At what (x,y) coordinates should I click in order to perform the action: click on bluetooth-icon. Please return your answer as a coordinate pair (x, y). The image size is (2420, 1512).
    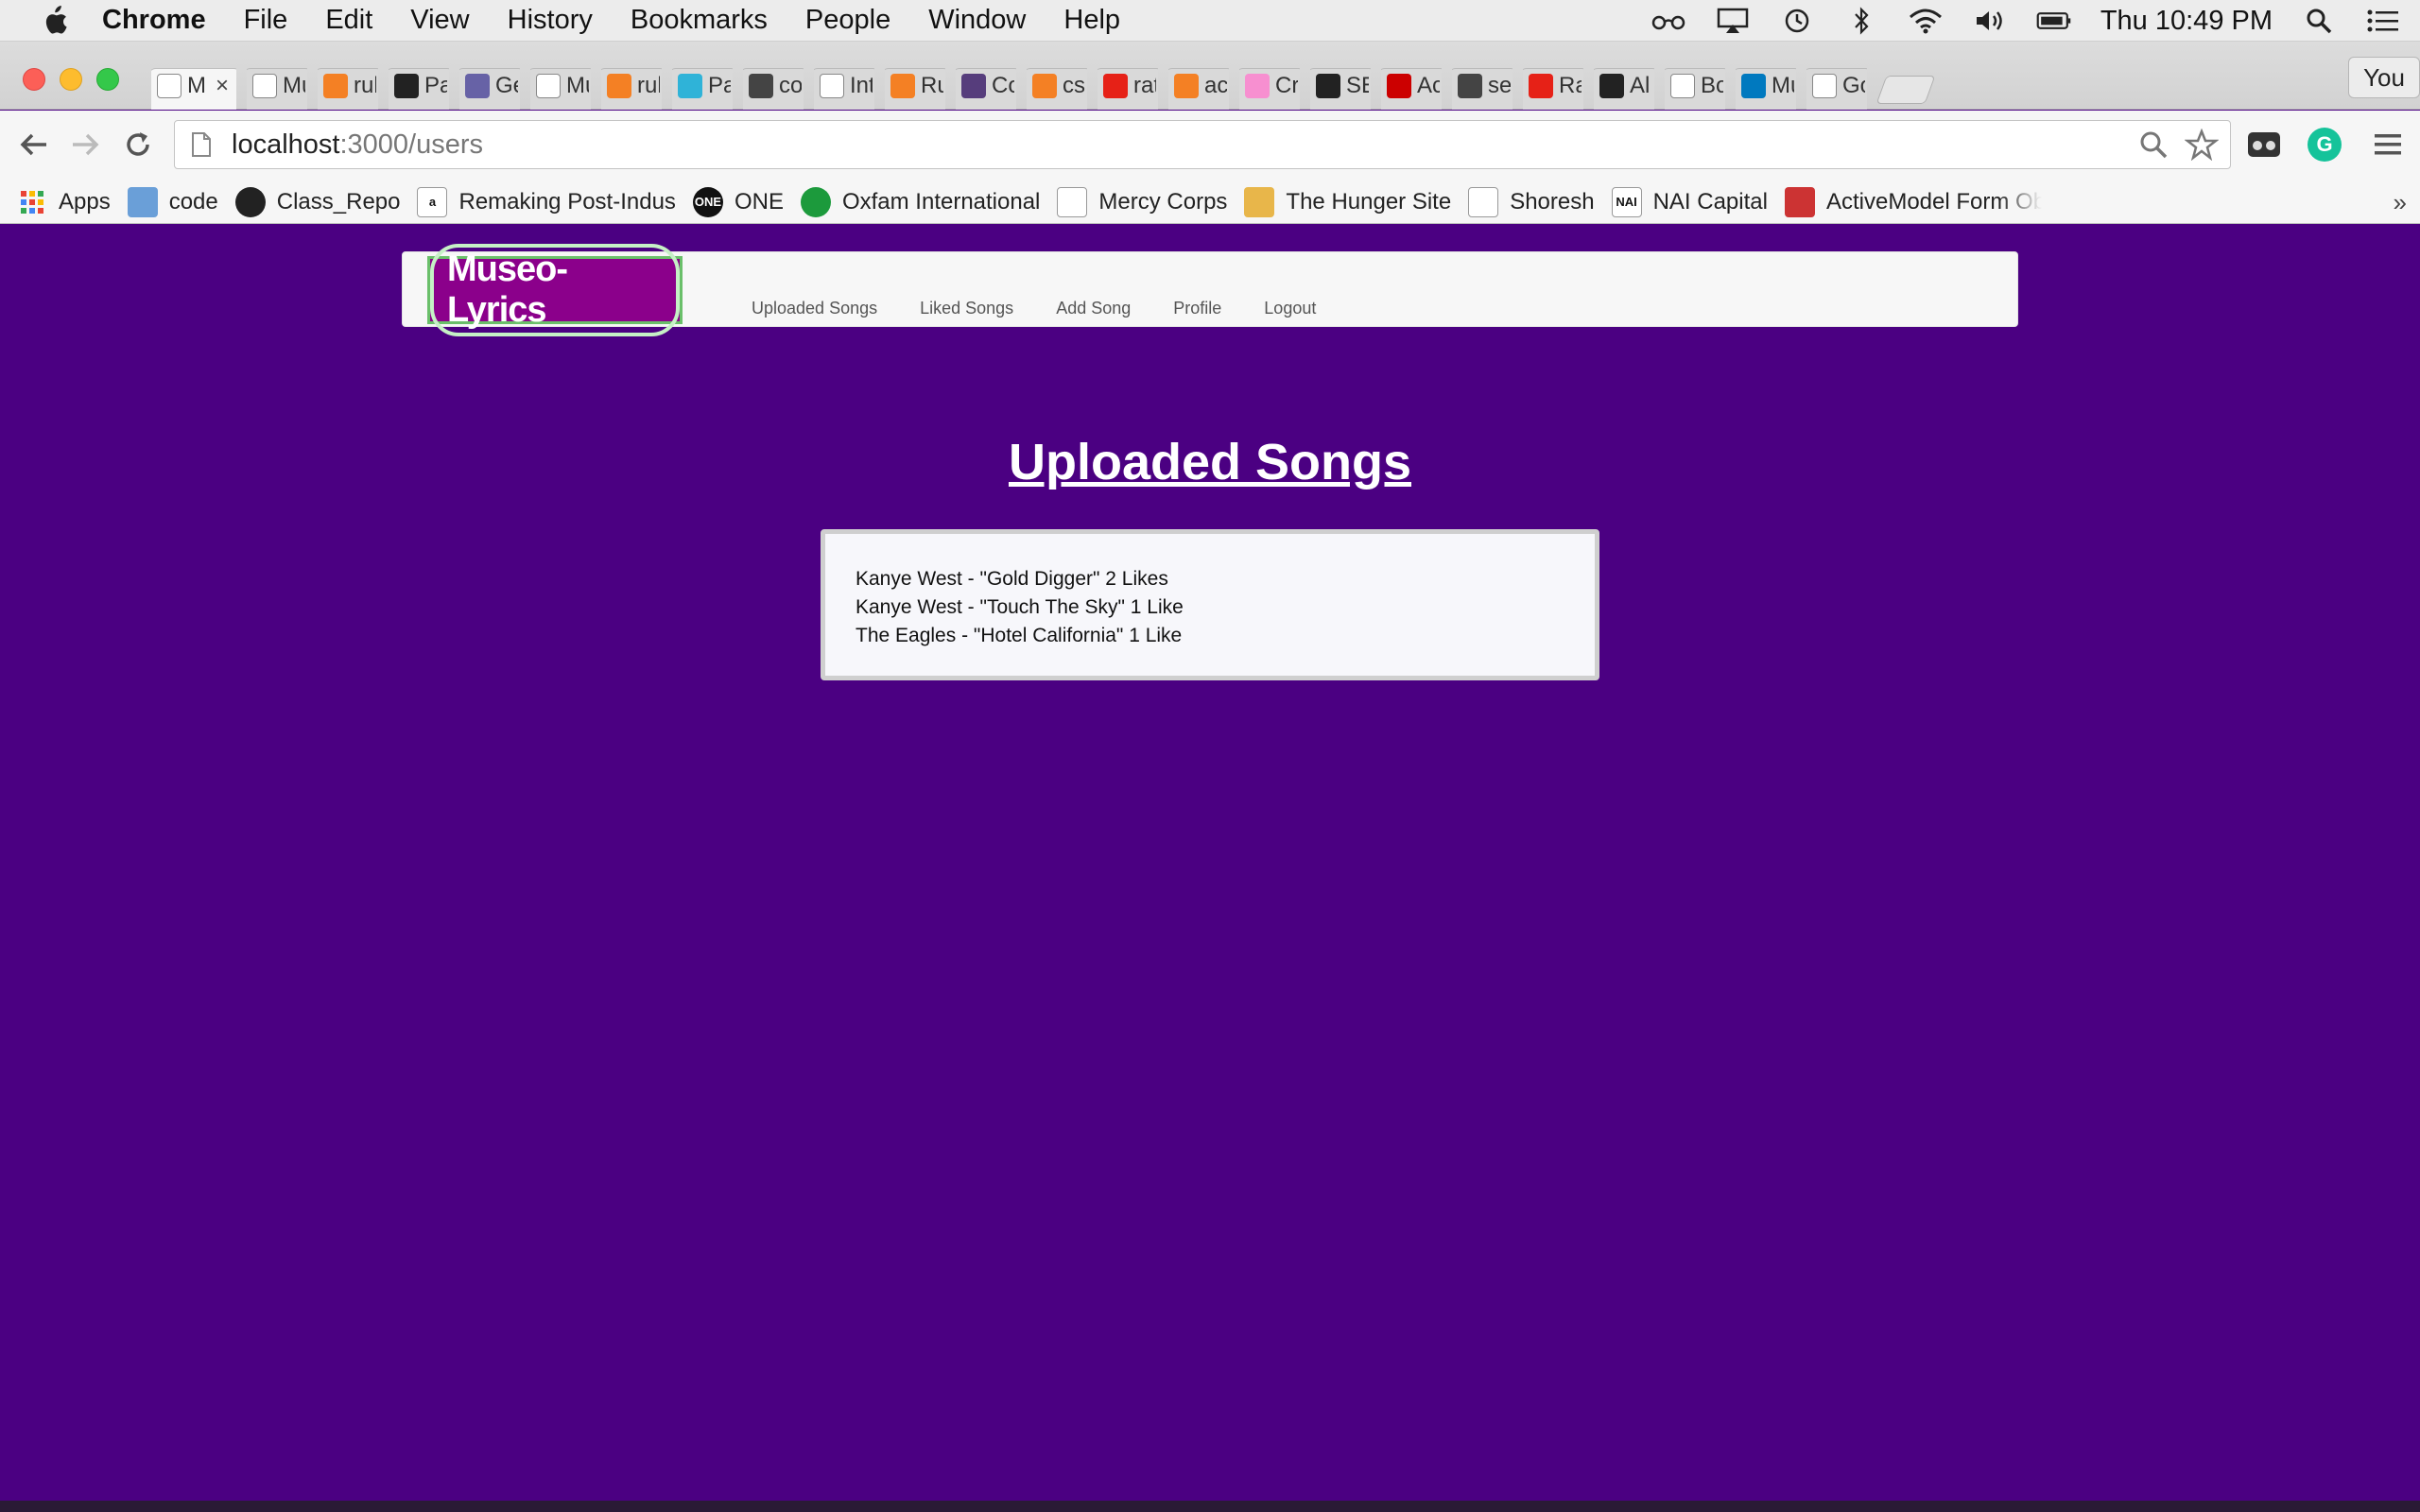
    Looking at the image, I should click on (1861, 21).